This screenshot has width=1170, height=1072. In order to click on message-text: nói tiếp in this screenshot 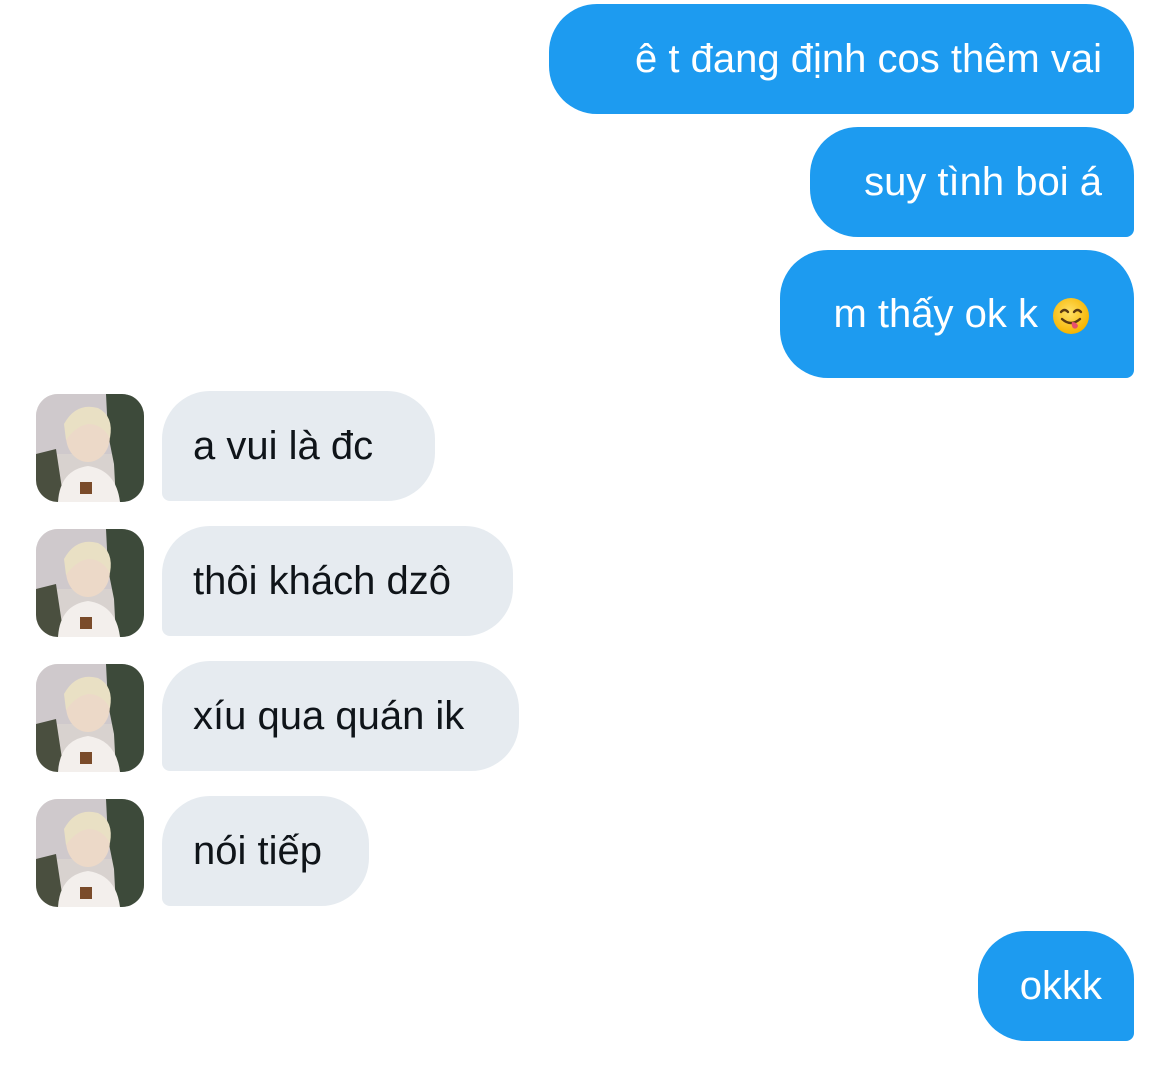, I will do `click(257, 851)`.